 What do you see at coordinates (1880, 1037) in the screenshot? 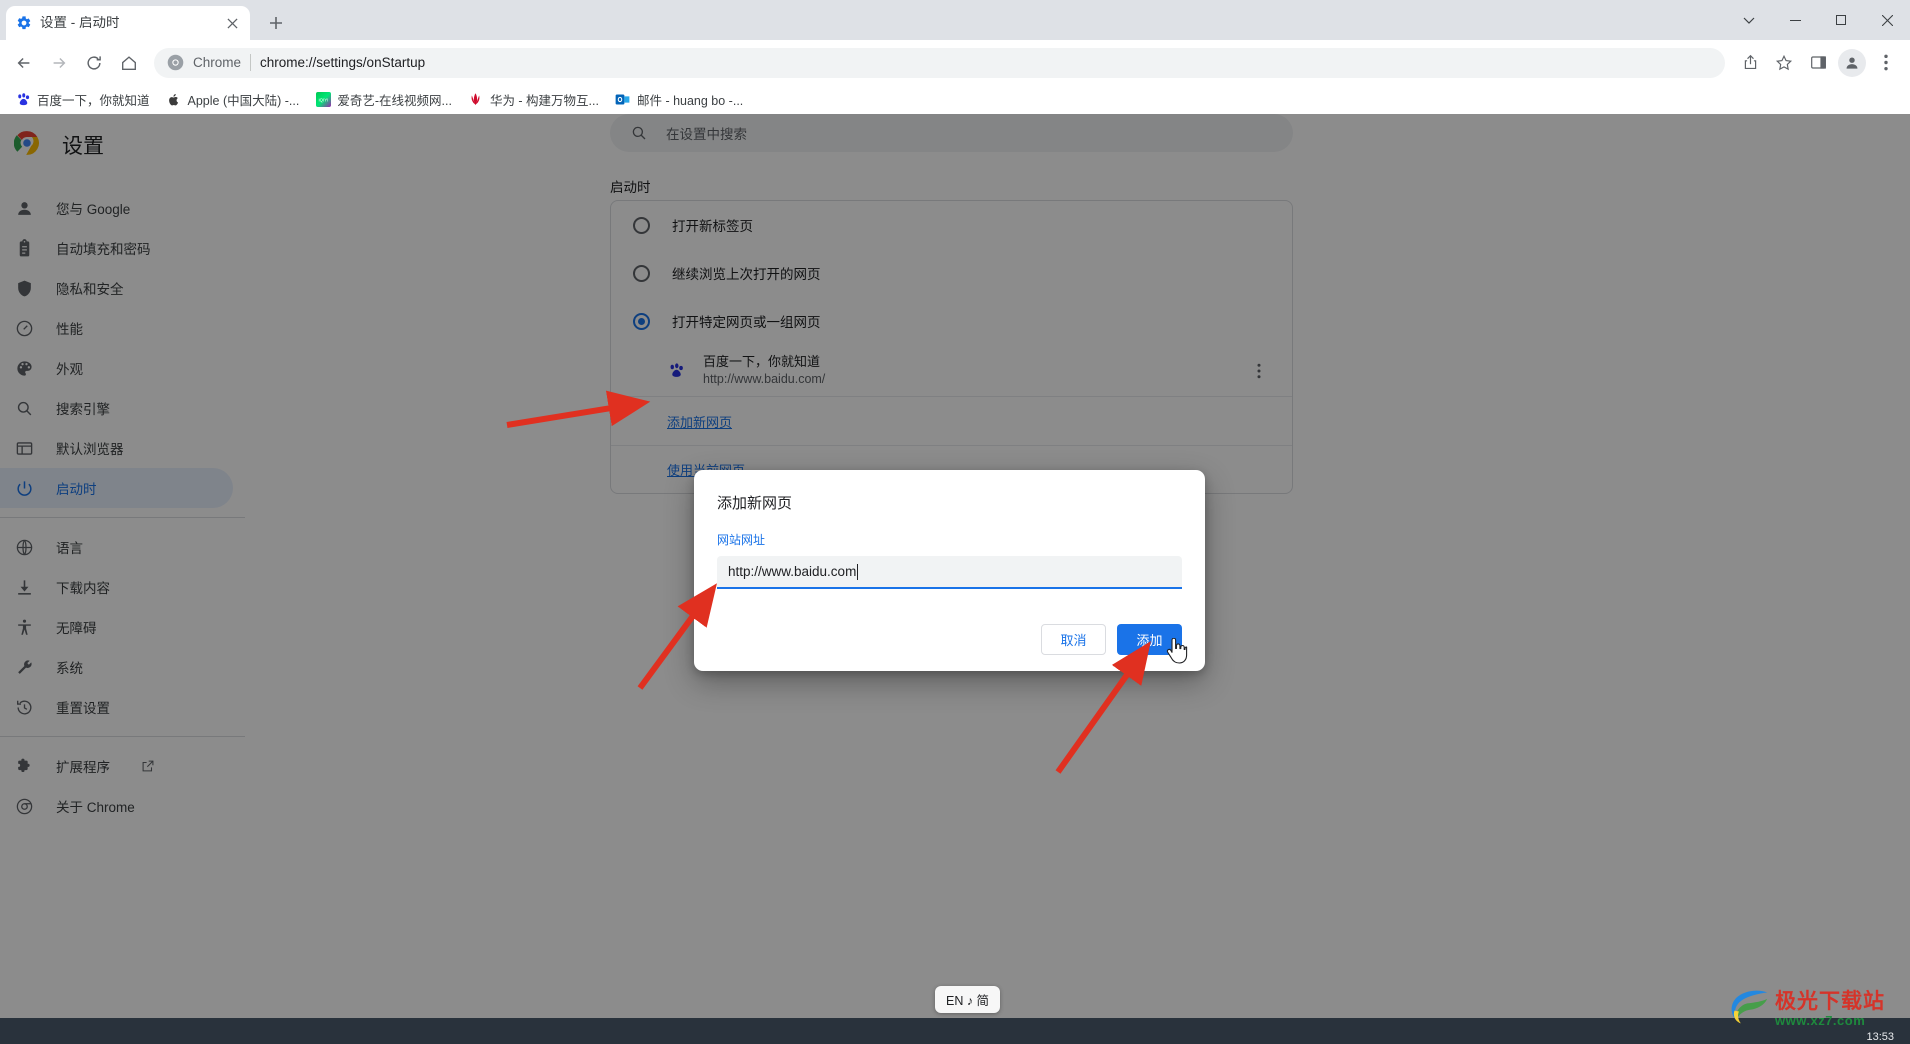
I see `clock: 13:53` at bounding box center [1880, 1037].